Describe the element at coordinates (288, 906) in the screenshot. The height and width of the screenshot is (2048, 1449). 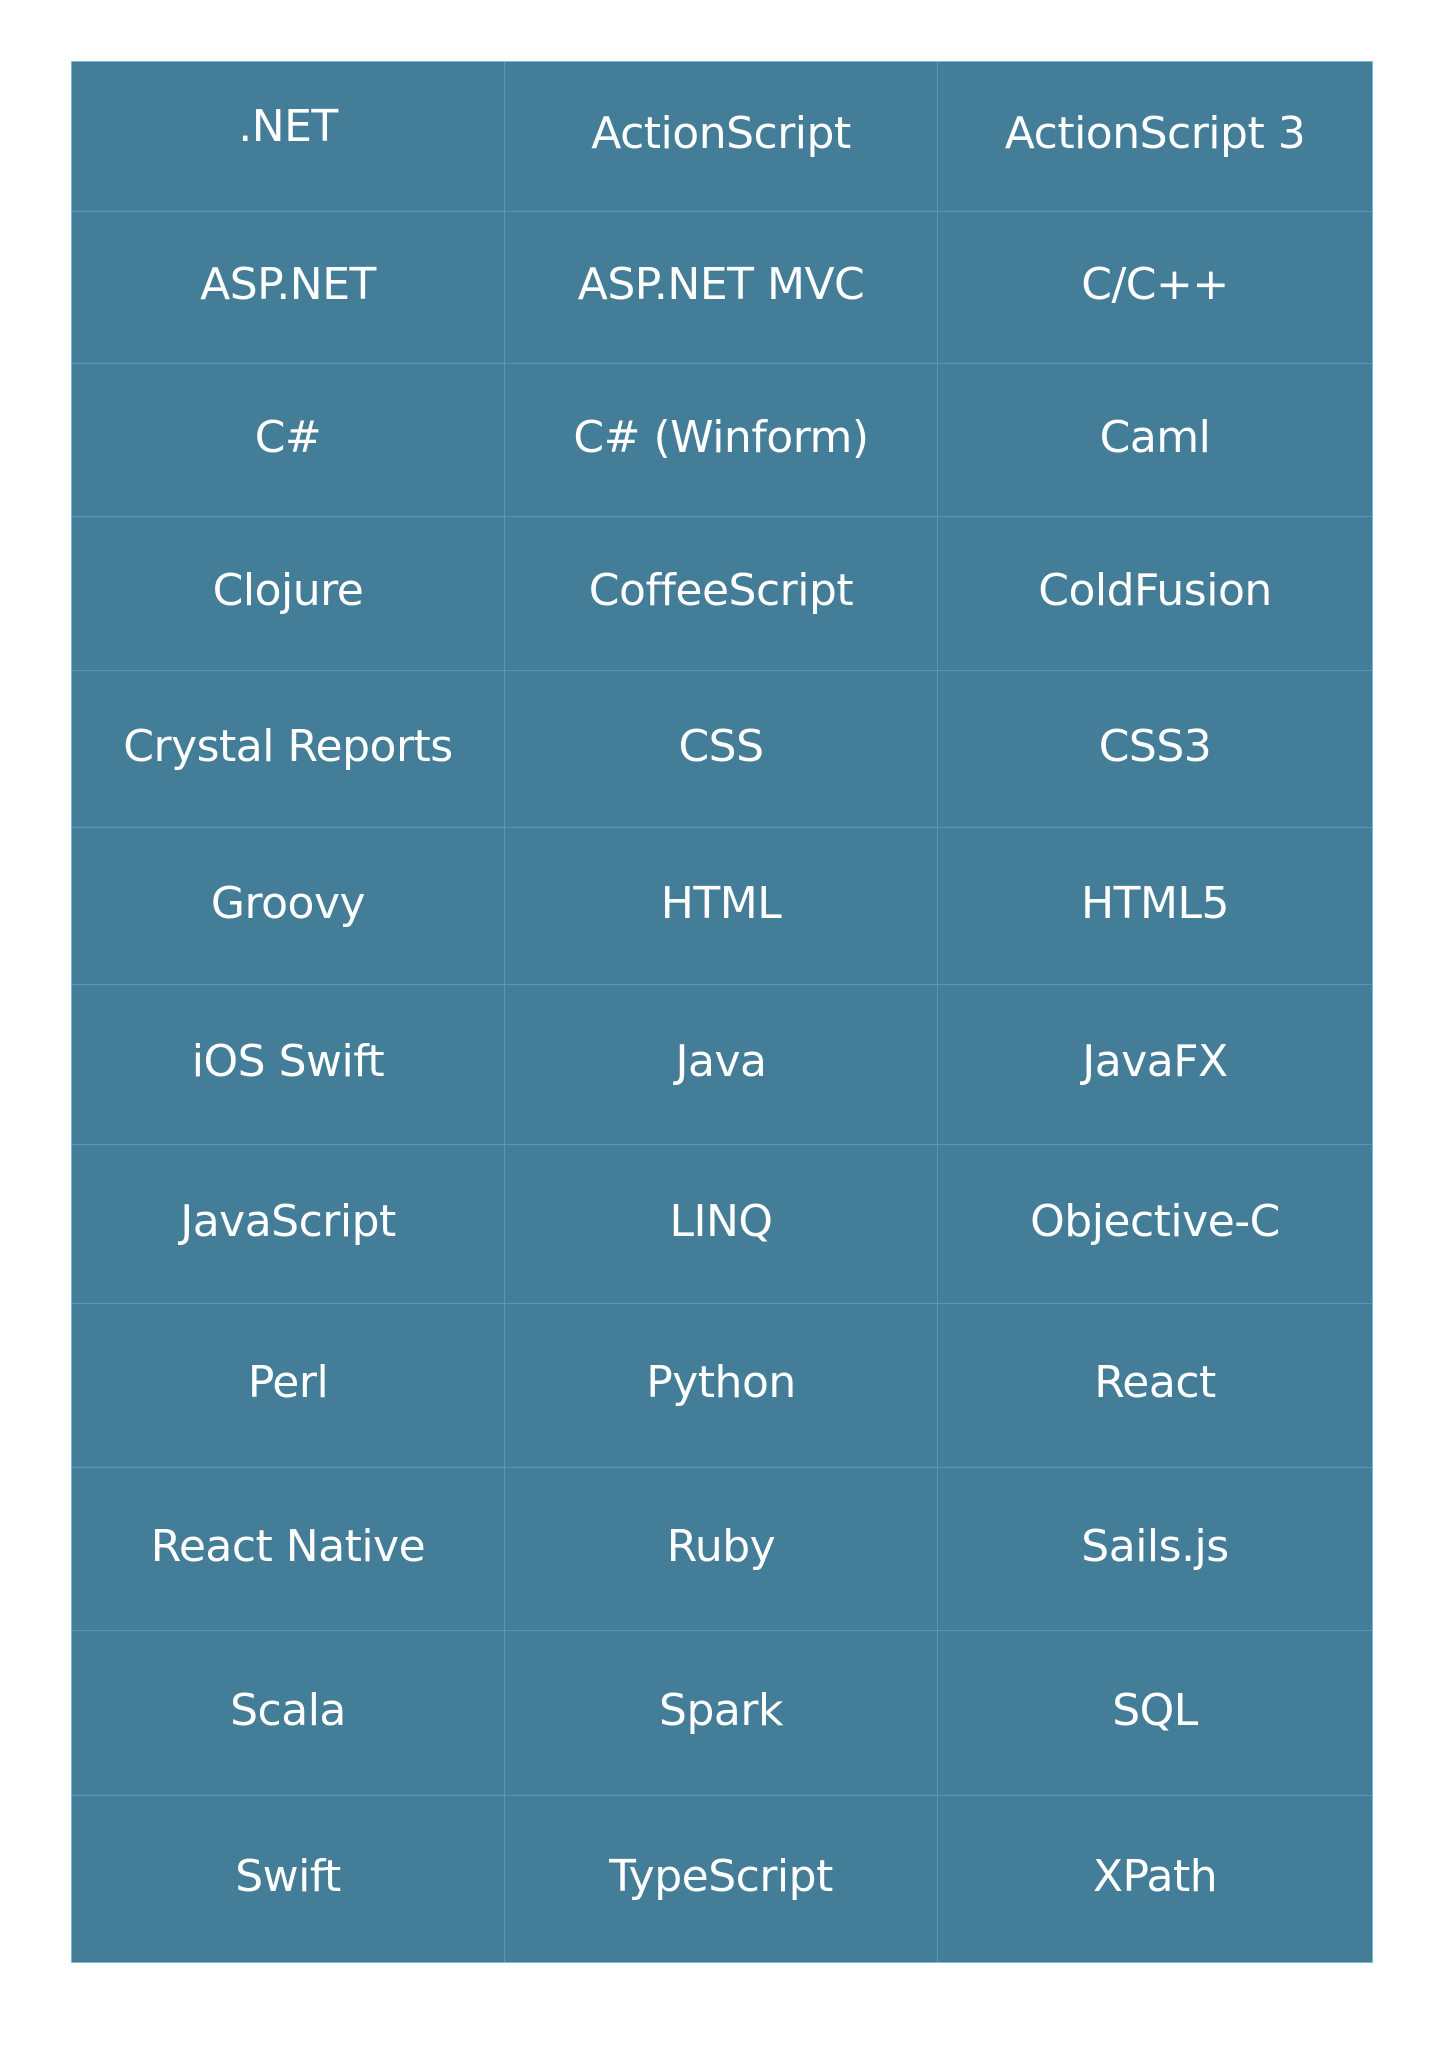
I see `grid-cell: Groovy` at that location.